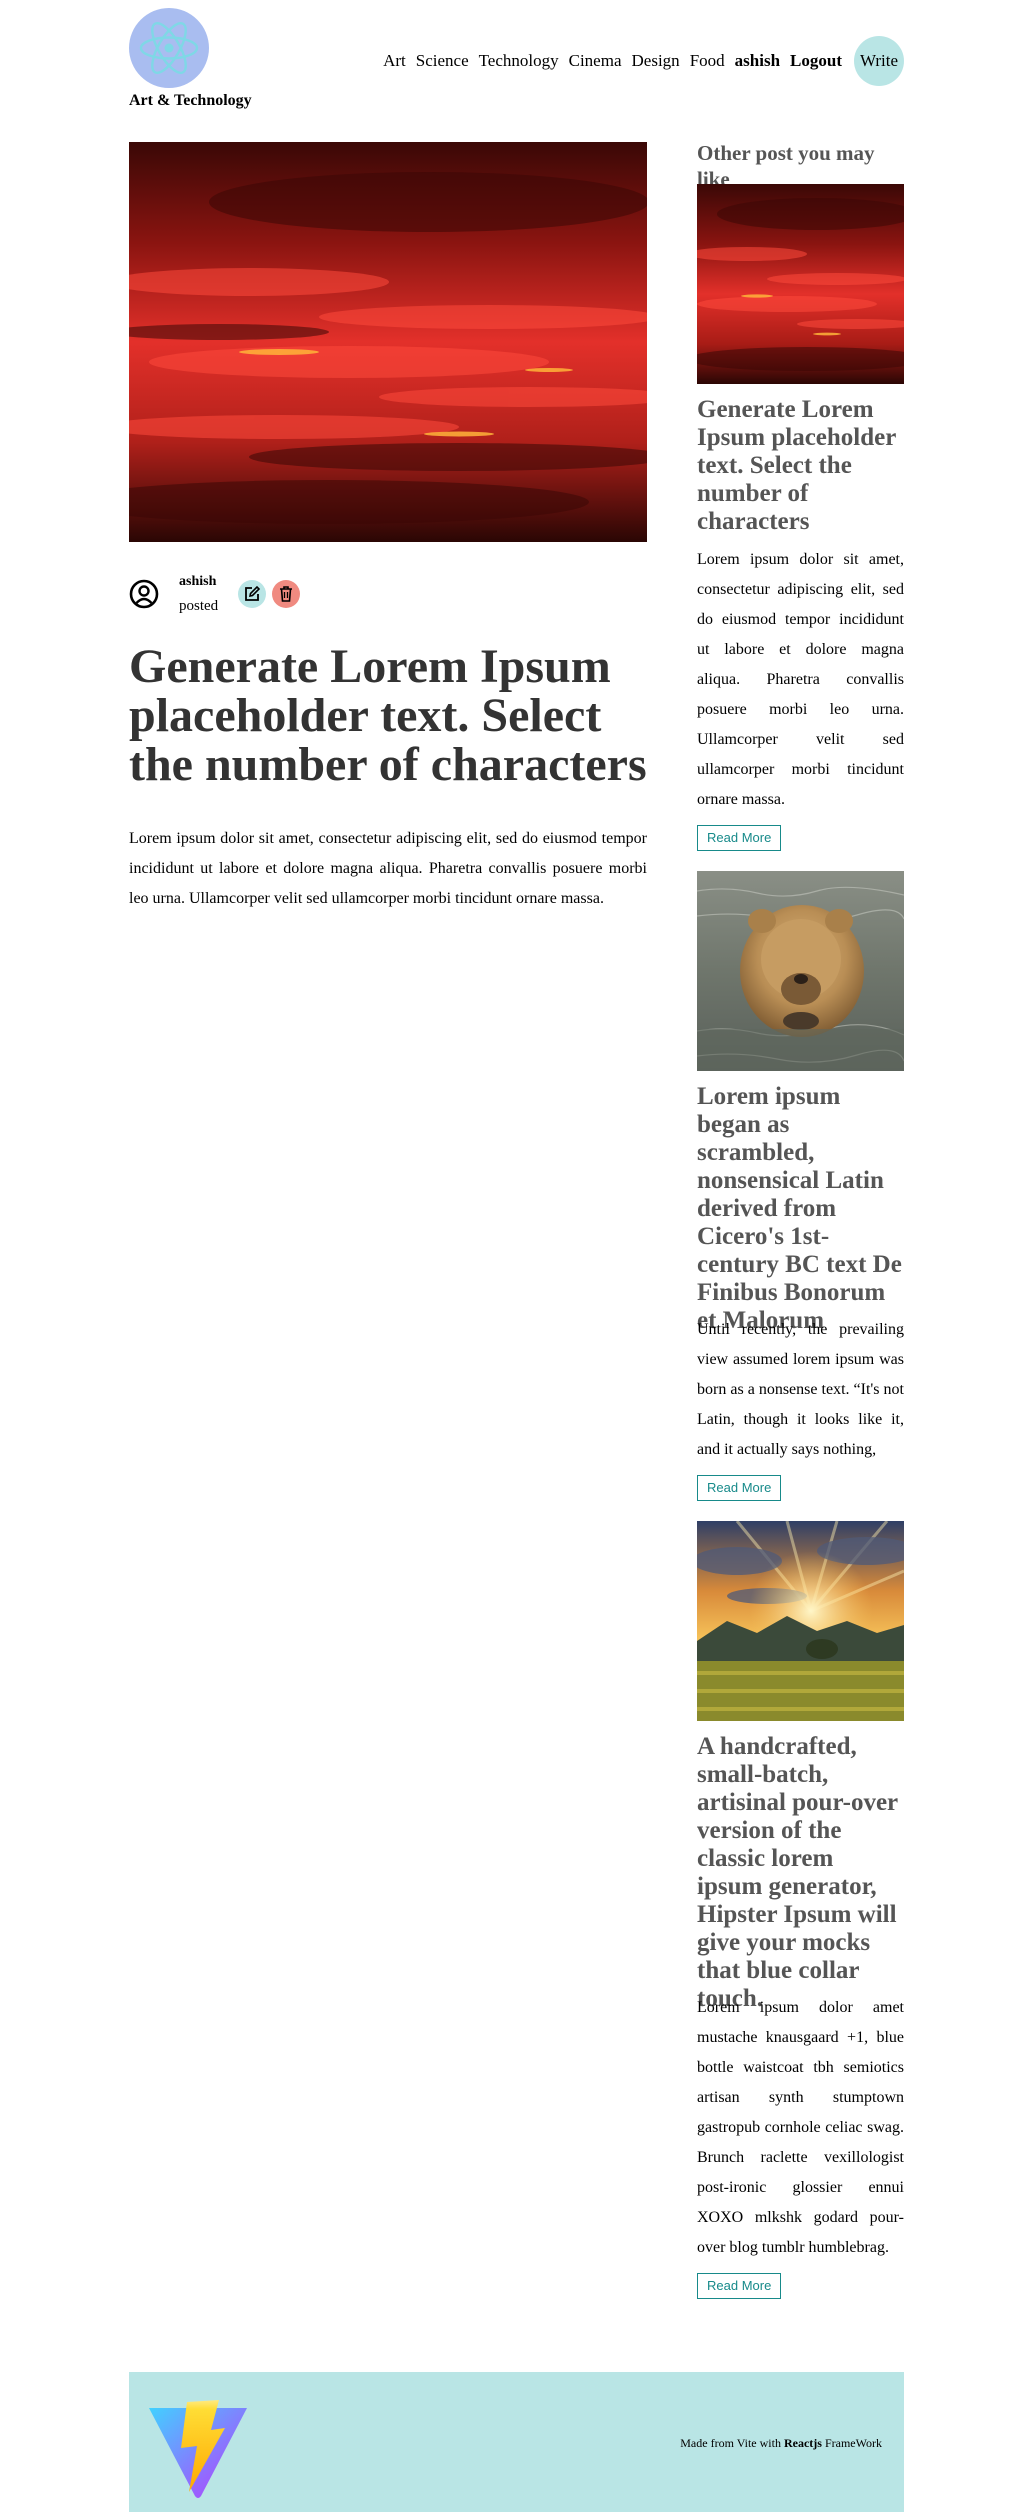 This screenshot has width=1033, height=2512. What do you see at coordinates (442, 61) in the screenshot?
I see `nav-science: Science` at bounding box center [442, 61].